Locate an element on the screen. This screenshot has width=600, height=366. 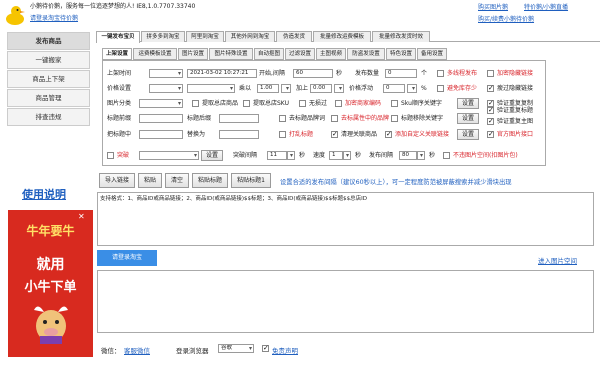
help-link: 使用说明 is located at coordinates (44, 194).